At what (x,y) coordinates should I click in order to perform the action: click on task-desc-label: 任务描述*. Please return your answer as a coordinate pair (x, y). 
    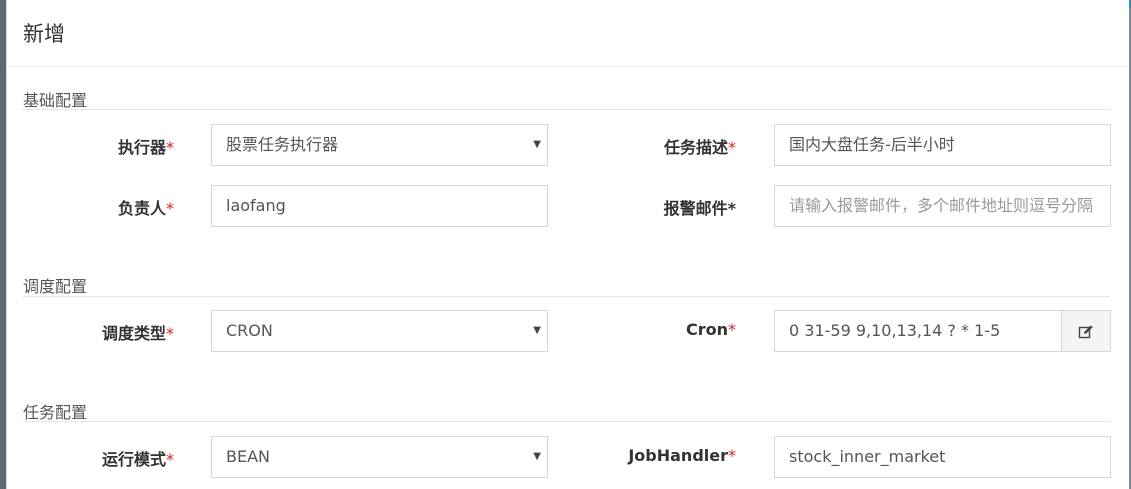
    Looking at the image, I should click on (699, 147).